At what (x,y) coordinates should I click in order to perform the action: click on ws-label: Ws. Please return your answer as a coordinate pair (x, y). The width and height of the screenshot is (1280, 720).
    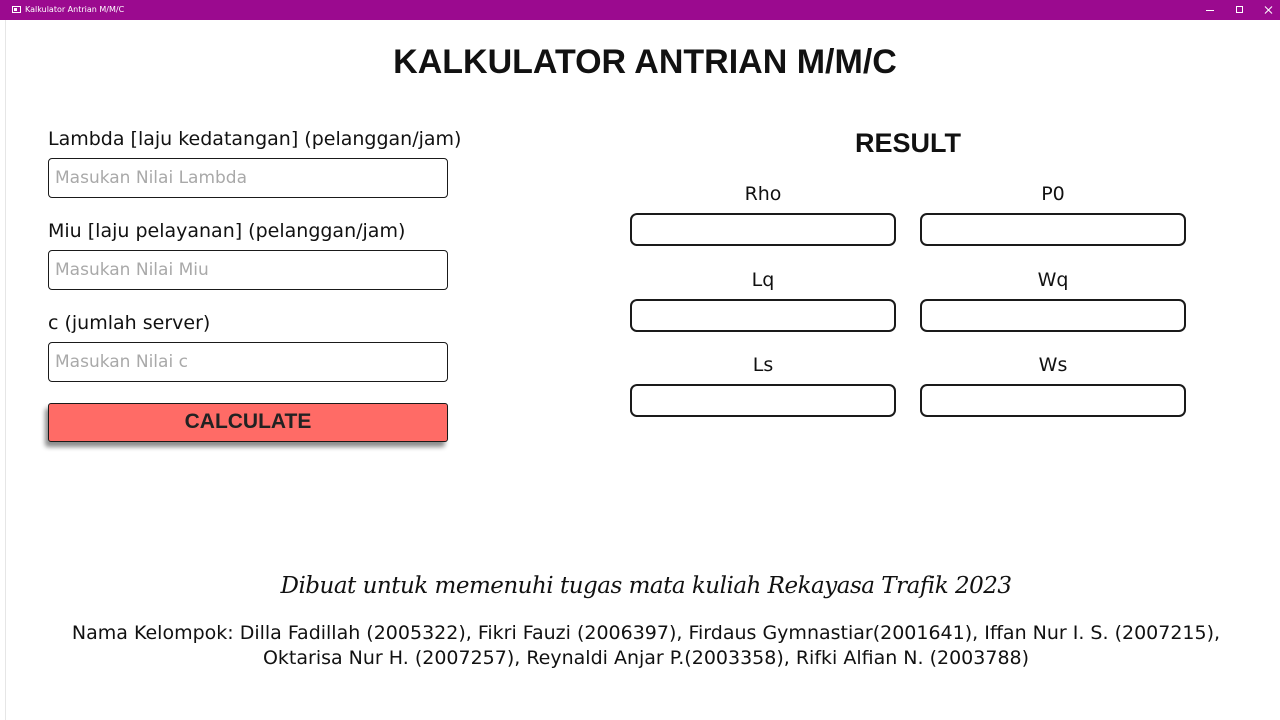
    Looking at the image, I should click on (1053, 365).